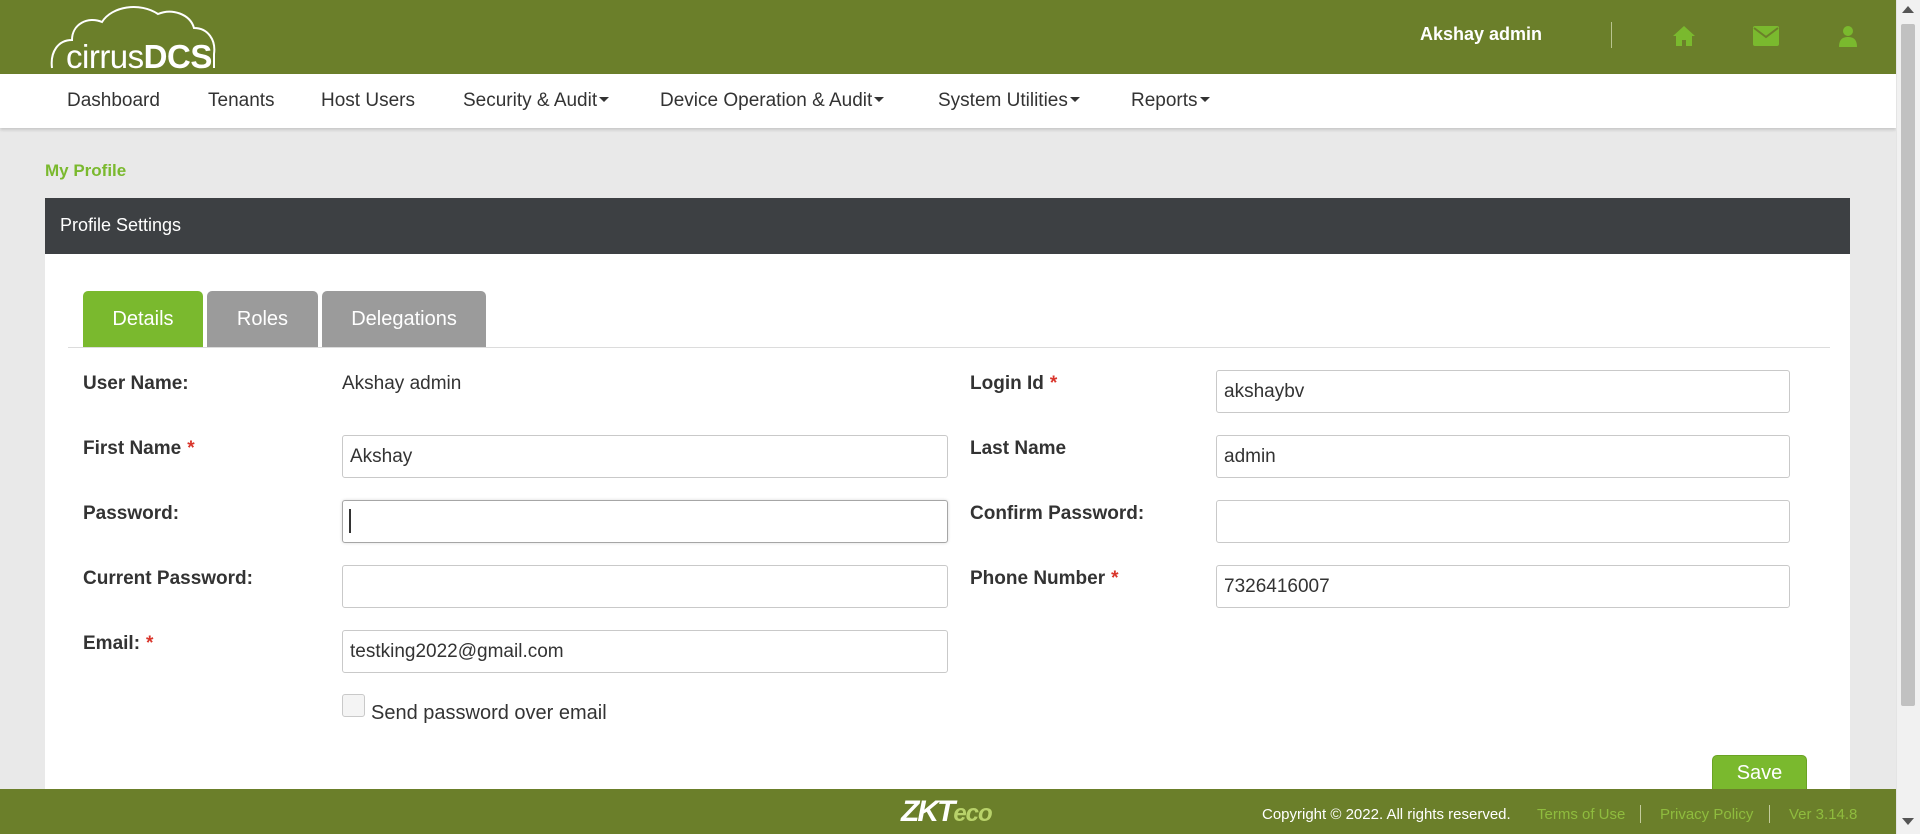  I want to click on tab-label: Roles, so click(262, 319).